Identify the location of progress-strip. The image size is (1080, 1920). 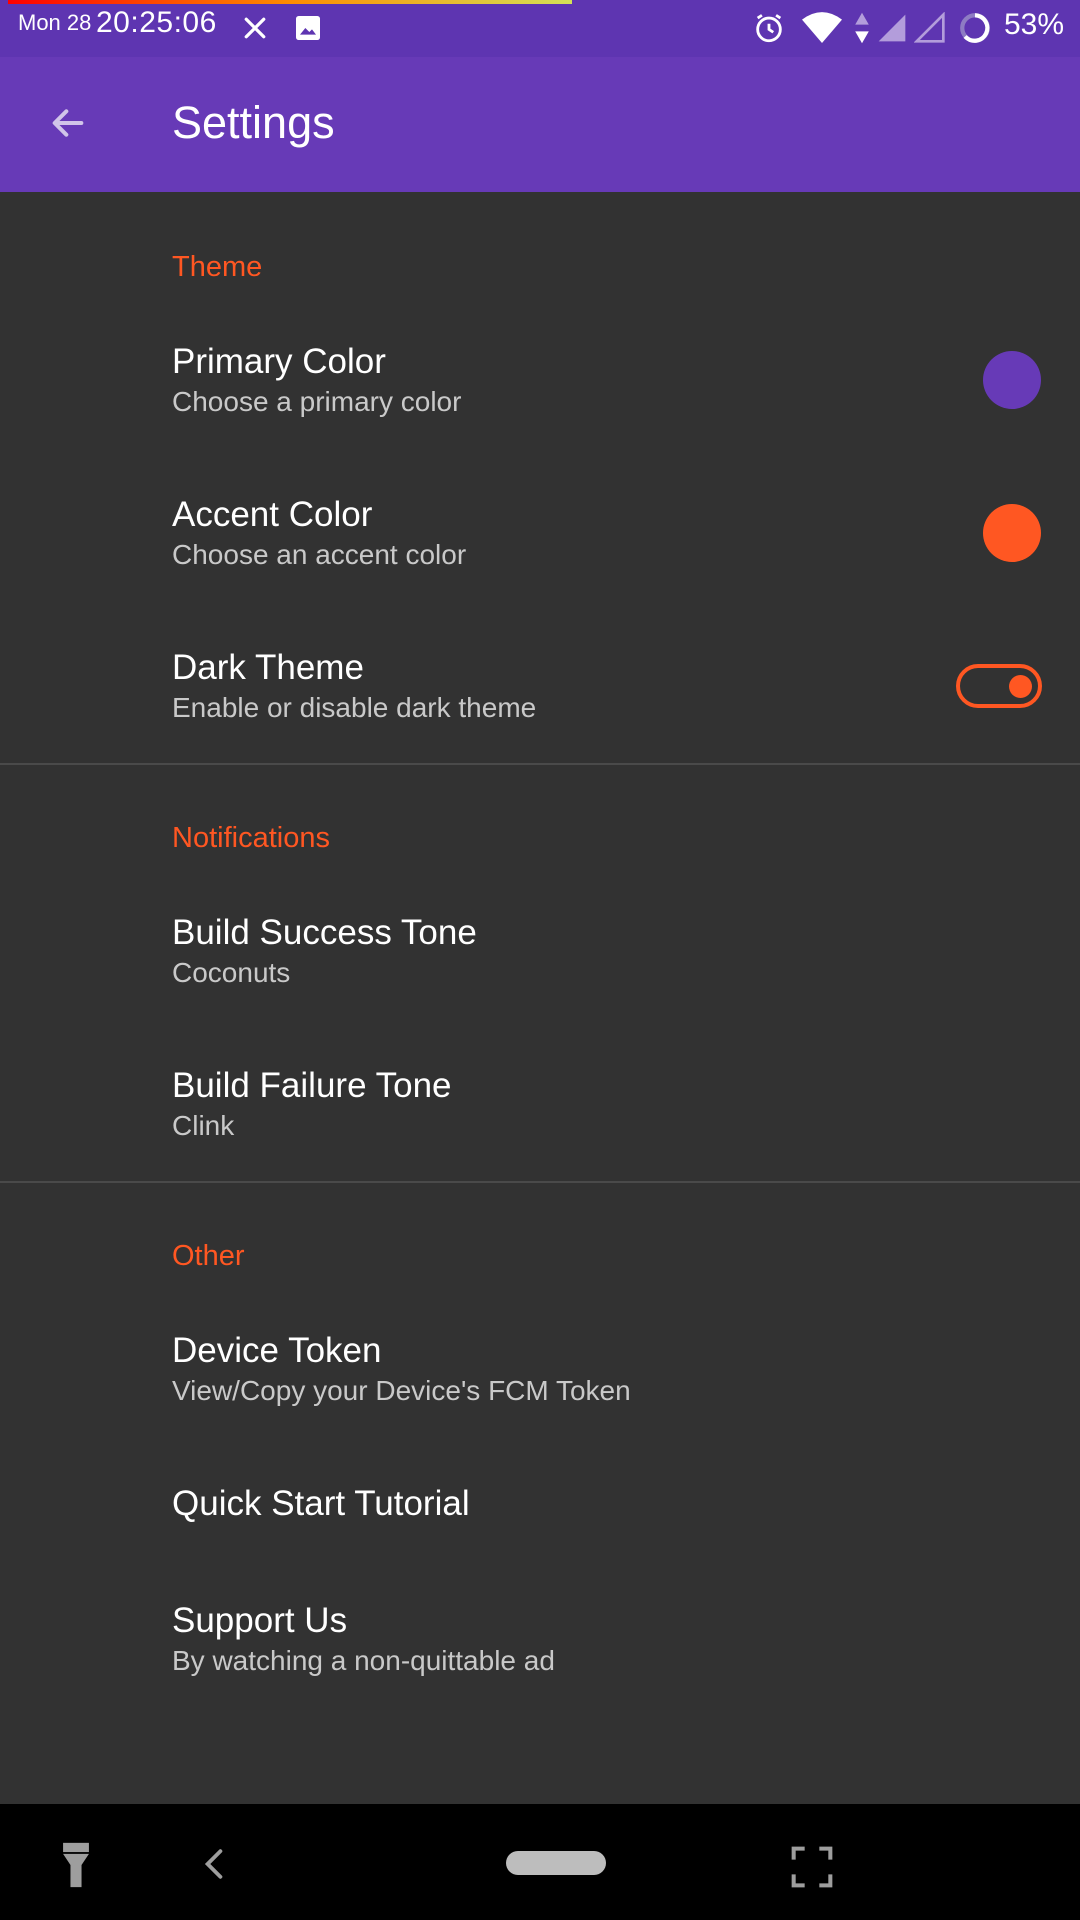
(290, 2).